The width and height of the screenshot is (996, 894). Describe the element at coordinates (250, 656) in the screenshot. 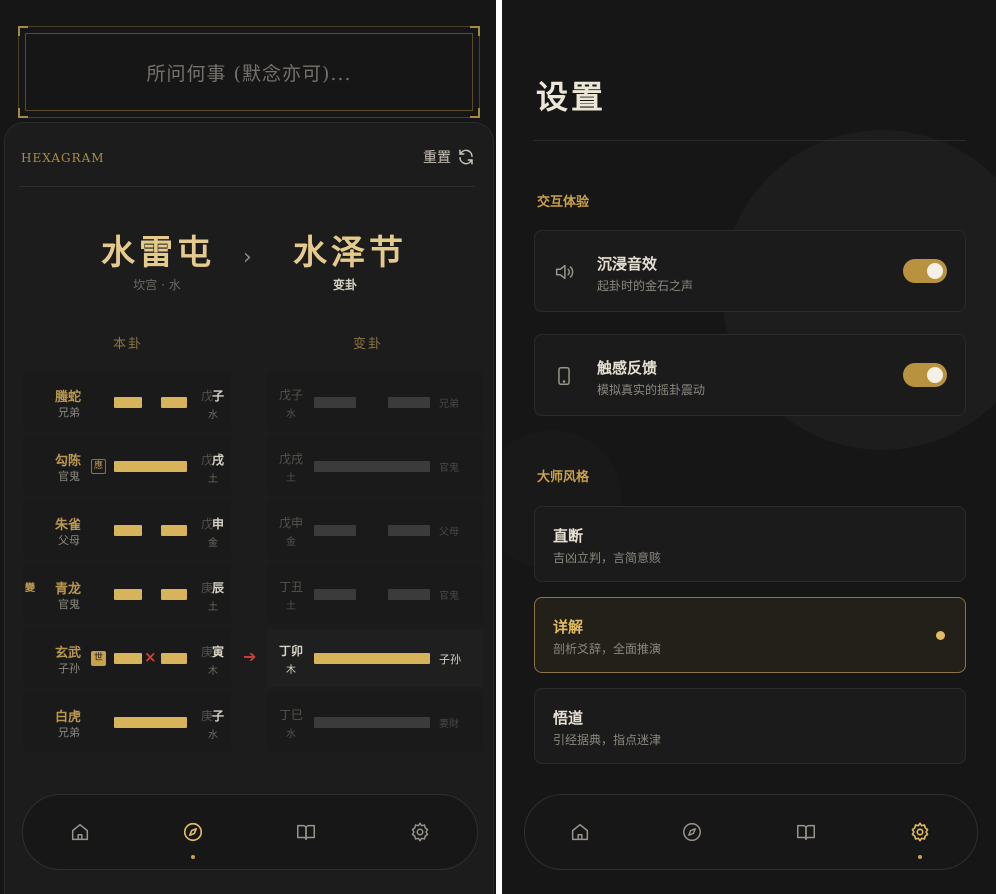

I see `arrow-right-icon: ➔` at that location.